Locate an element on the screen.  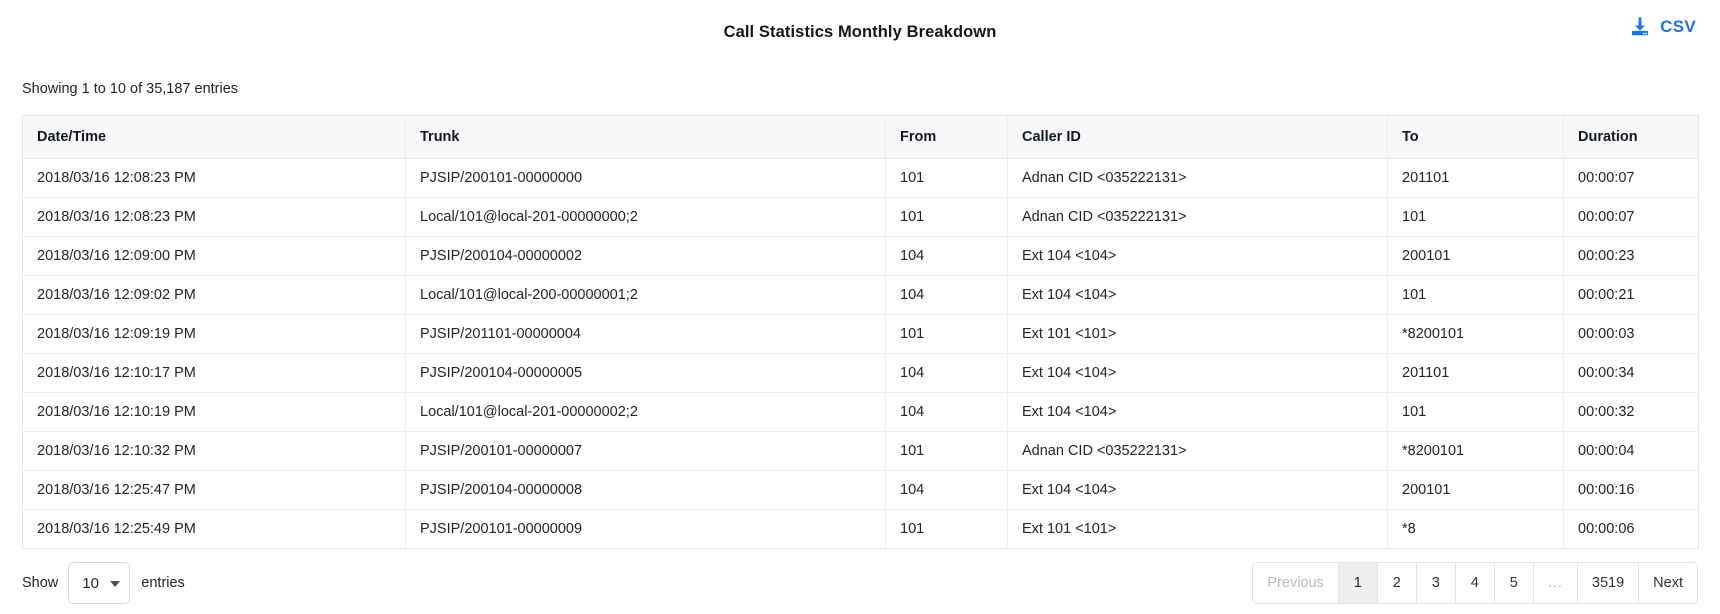
entries-per-page-value: 10 is located at coordinates (90, 583).